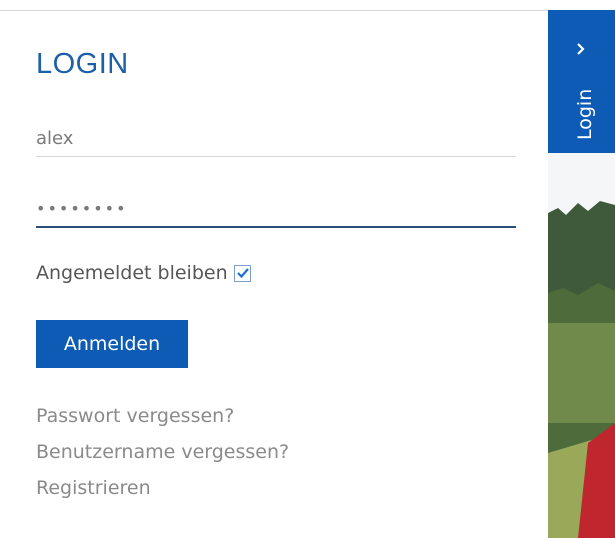 This screenshot has width=615, height=538. I want to click on username-field, so click(276, 138).